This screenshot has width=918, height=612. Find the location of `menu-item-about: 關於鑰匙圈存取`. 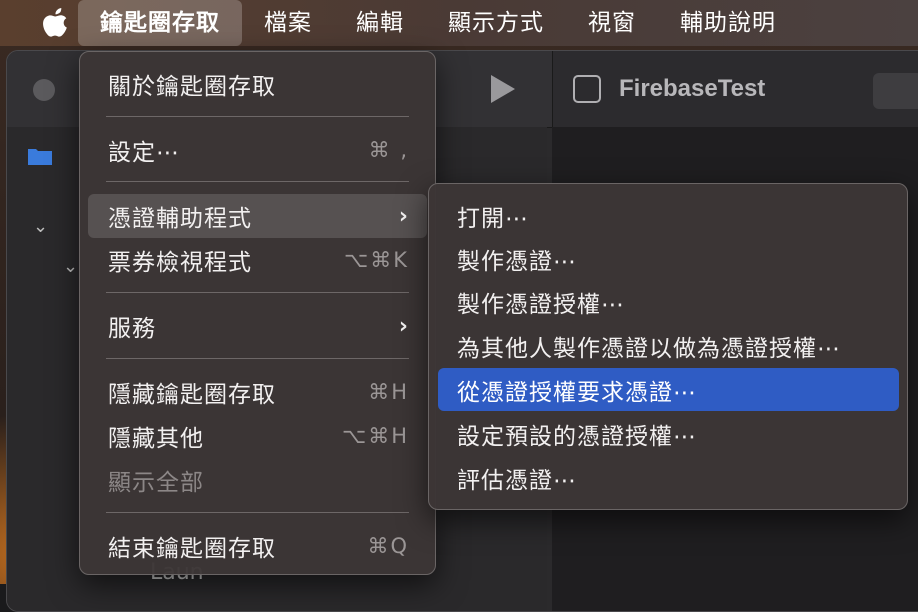

menu-item-about: 關於鑰匙圈存取 is located at coordinates (257, 84).